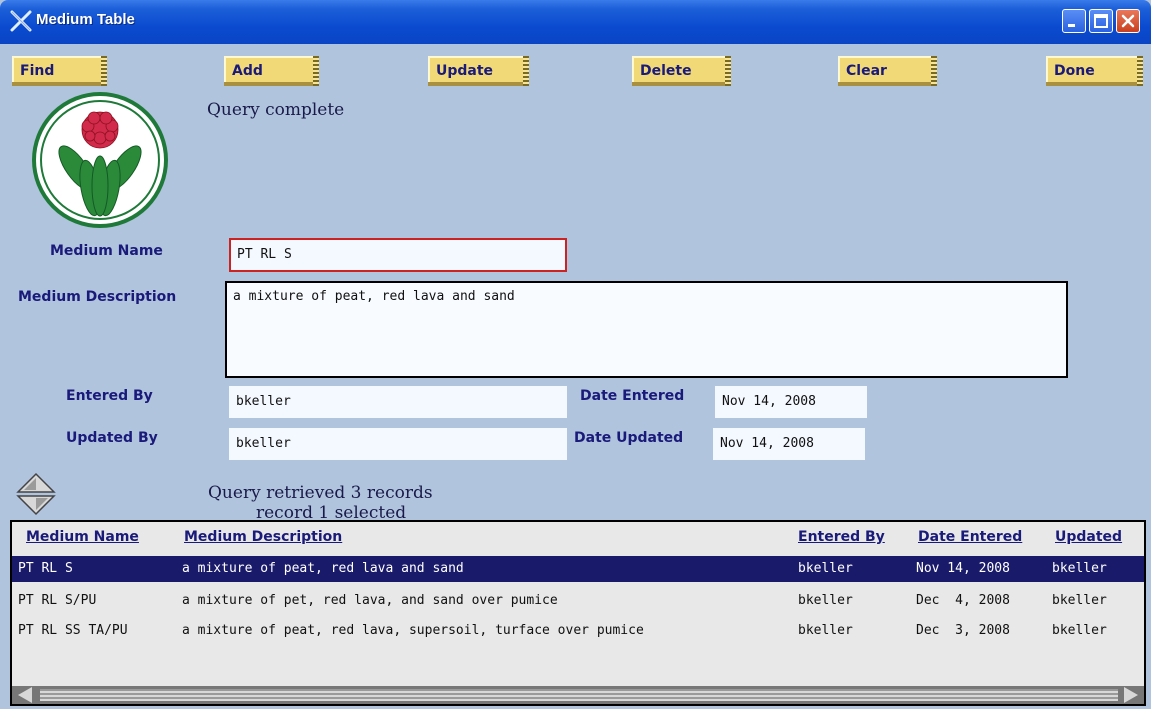 The width and height of the screenshot is (1151, 709). What do you see at coordinates (970, 537) in the screenshot?
I see `column-header-date-entered: Date Entered` at bounding box center [970, 537].